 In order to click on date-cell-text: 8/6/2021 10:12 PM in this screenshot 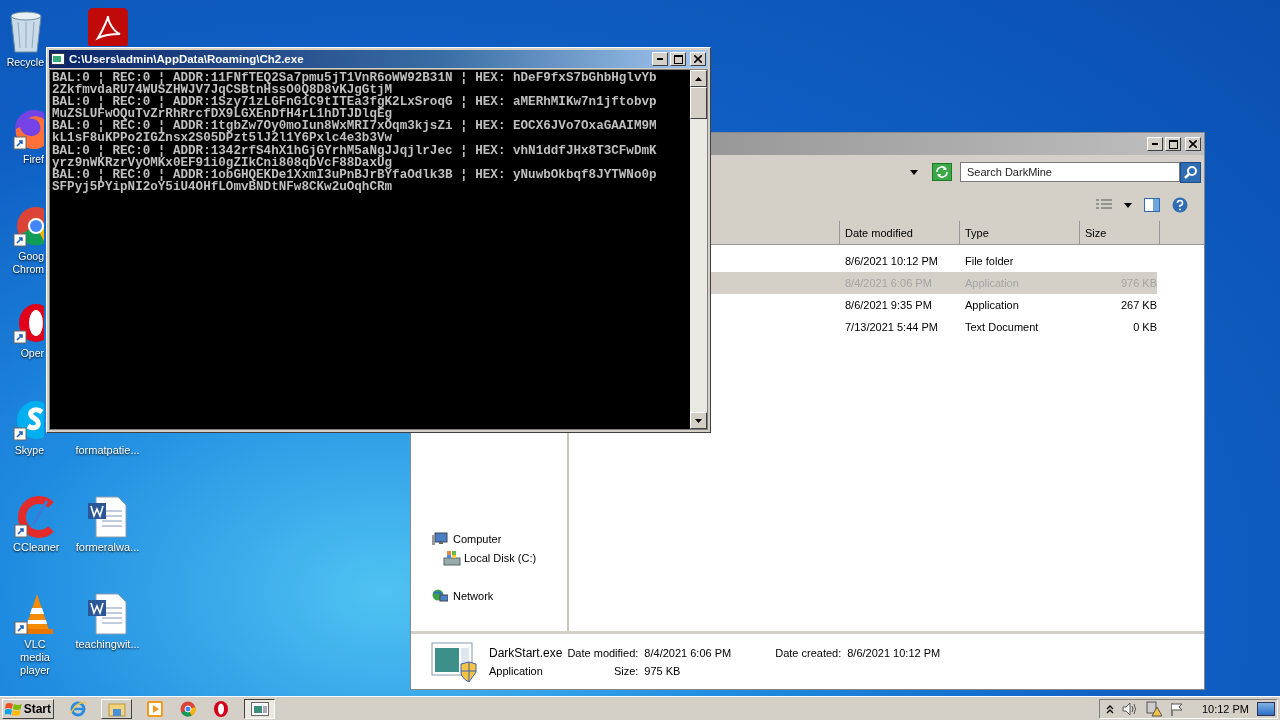, I will do `click(891, 261)`.